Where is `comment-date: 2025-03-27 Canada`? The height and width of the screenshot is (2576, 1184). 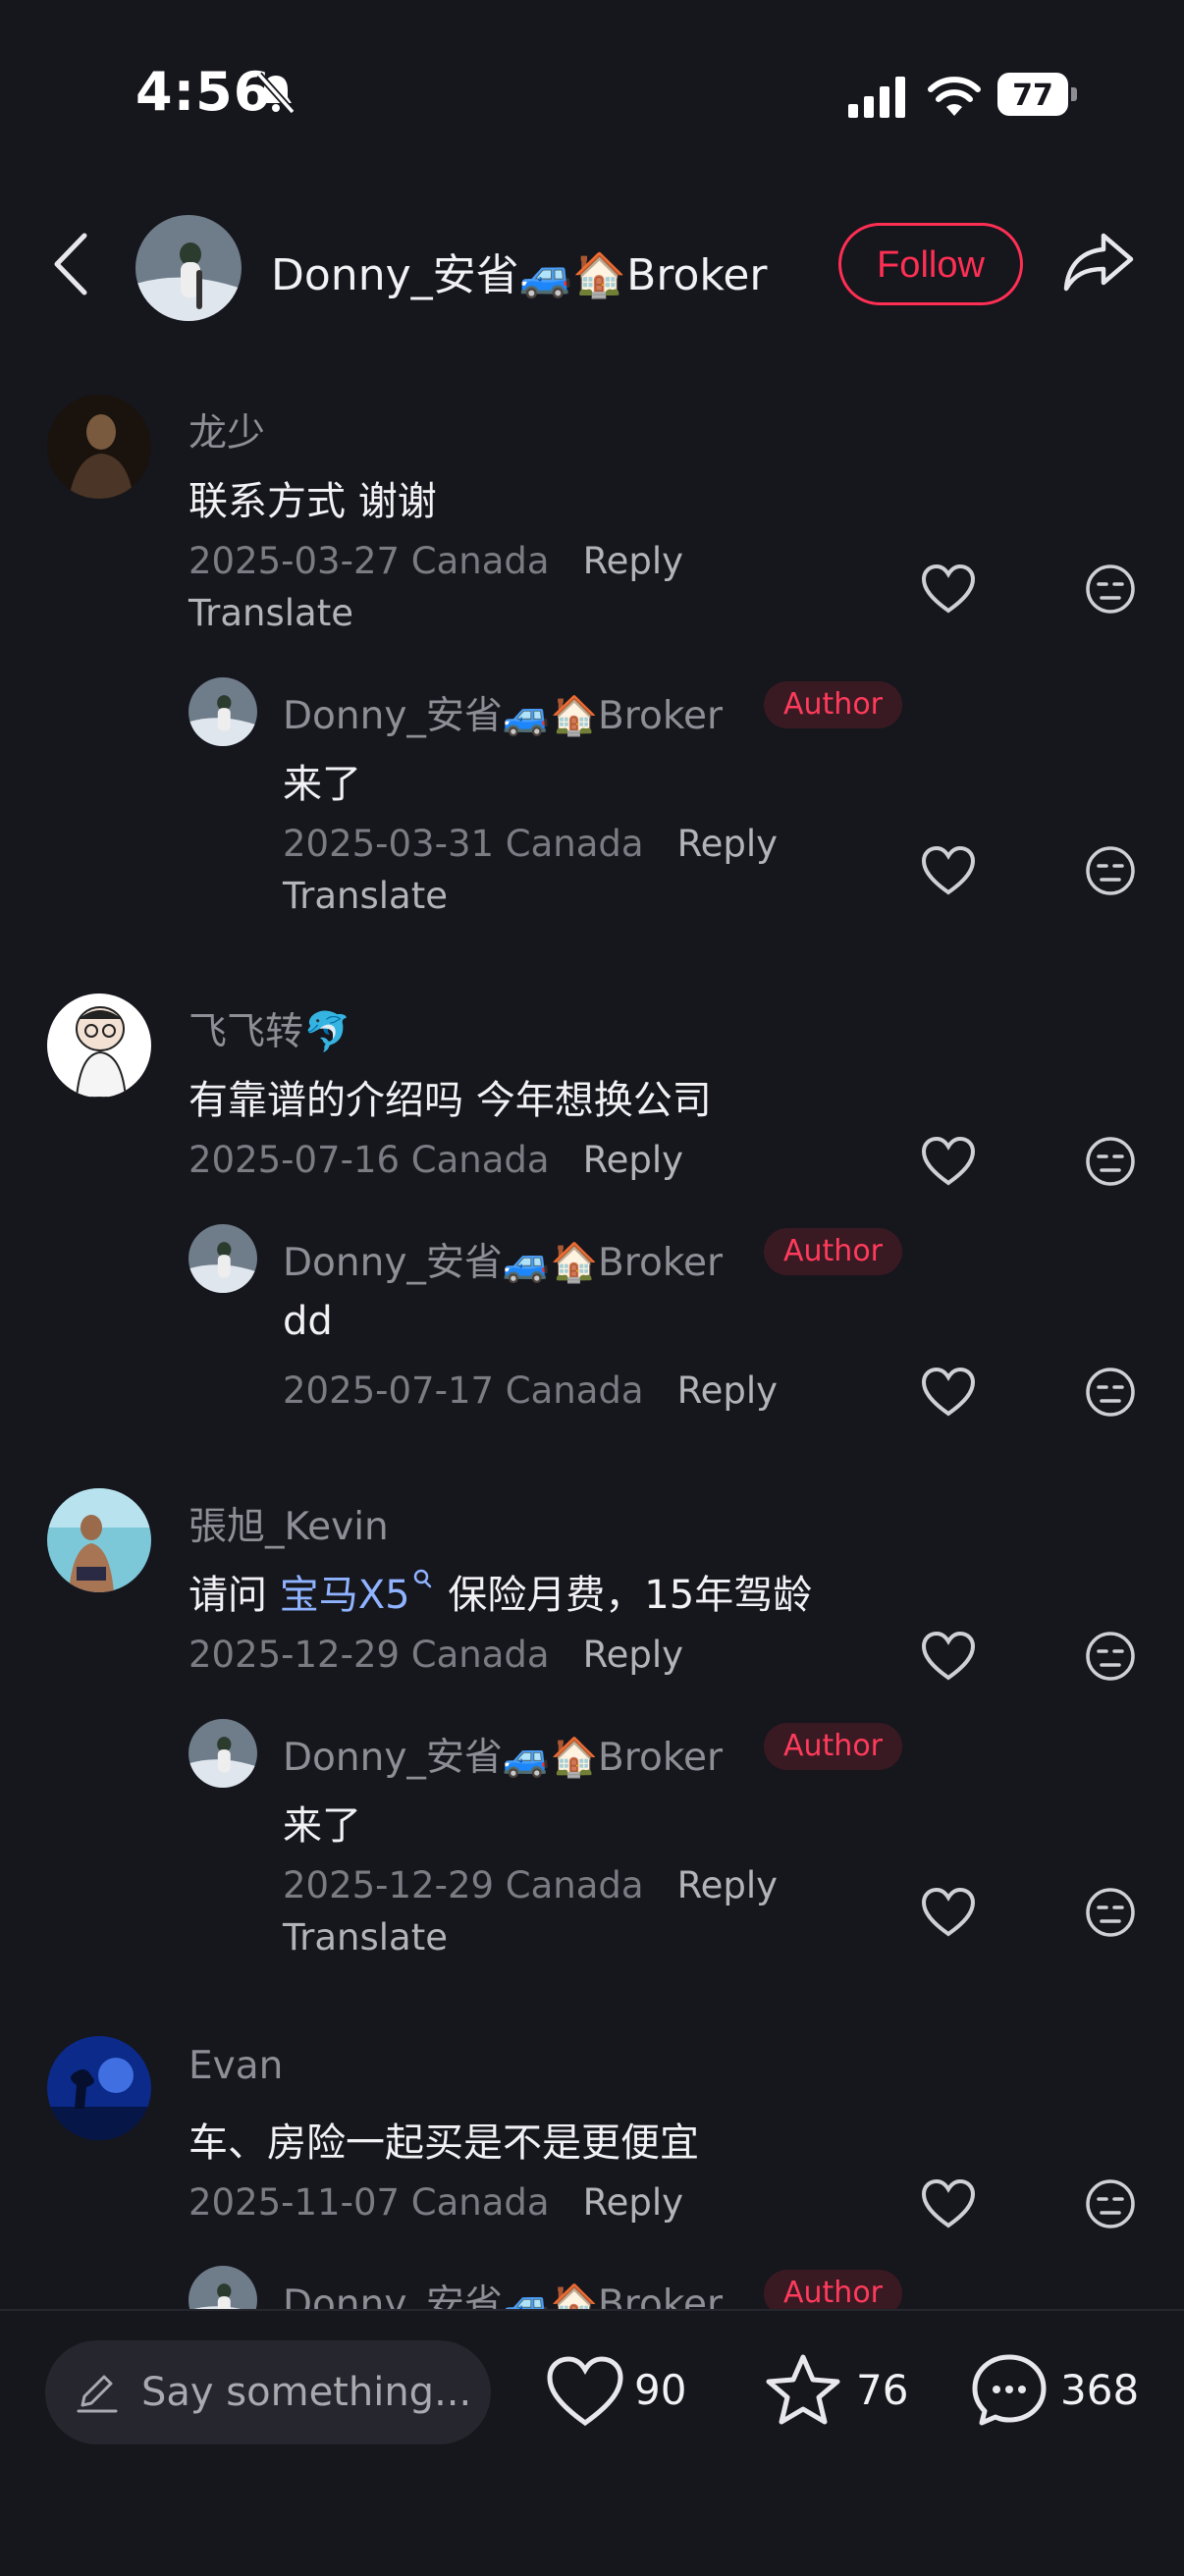 comment-date: 2025-03-27 Canada is located at coordinates (369, 561).